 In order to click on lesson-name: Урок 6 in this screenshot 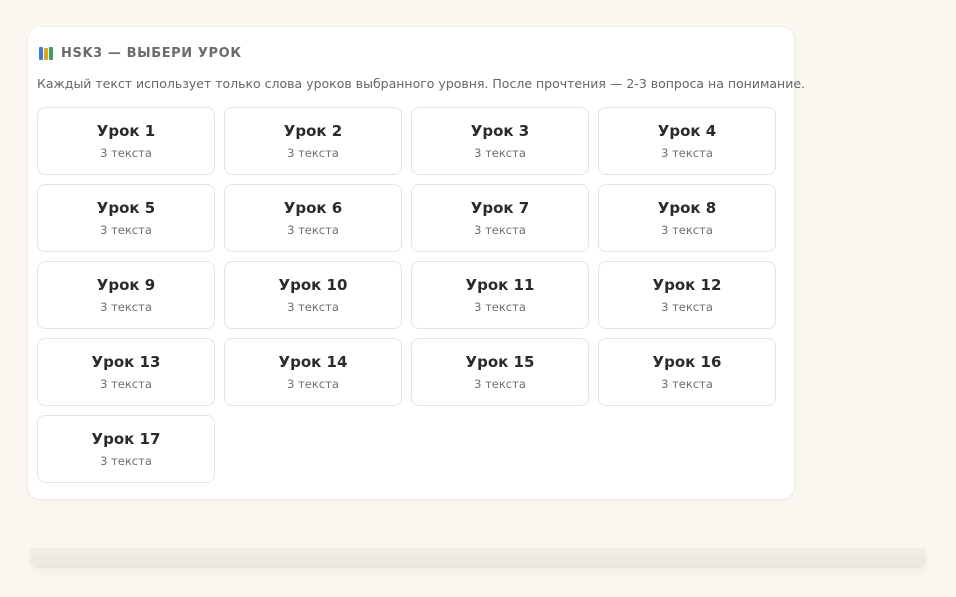, I will do `click(313, 208)`.